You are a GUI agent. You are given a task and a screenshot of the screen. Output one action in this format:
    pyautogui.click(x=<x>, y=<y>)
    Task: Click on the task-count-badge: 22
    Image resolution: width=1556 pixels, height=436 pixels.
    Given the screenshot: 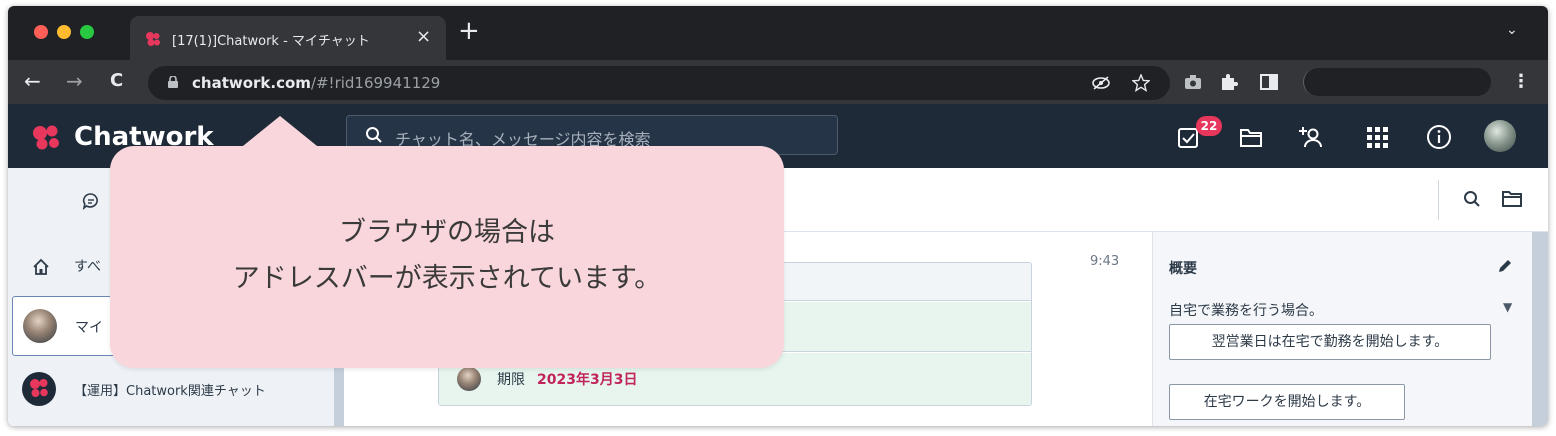 What is the action you would take?
    pyautogui.click(x=1209, y=126)
    